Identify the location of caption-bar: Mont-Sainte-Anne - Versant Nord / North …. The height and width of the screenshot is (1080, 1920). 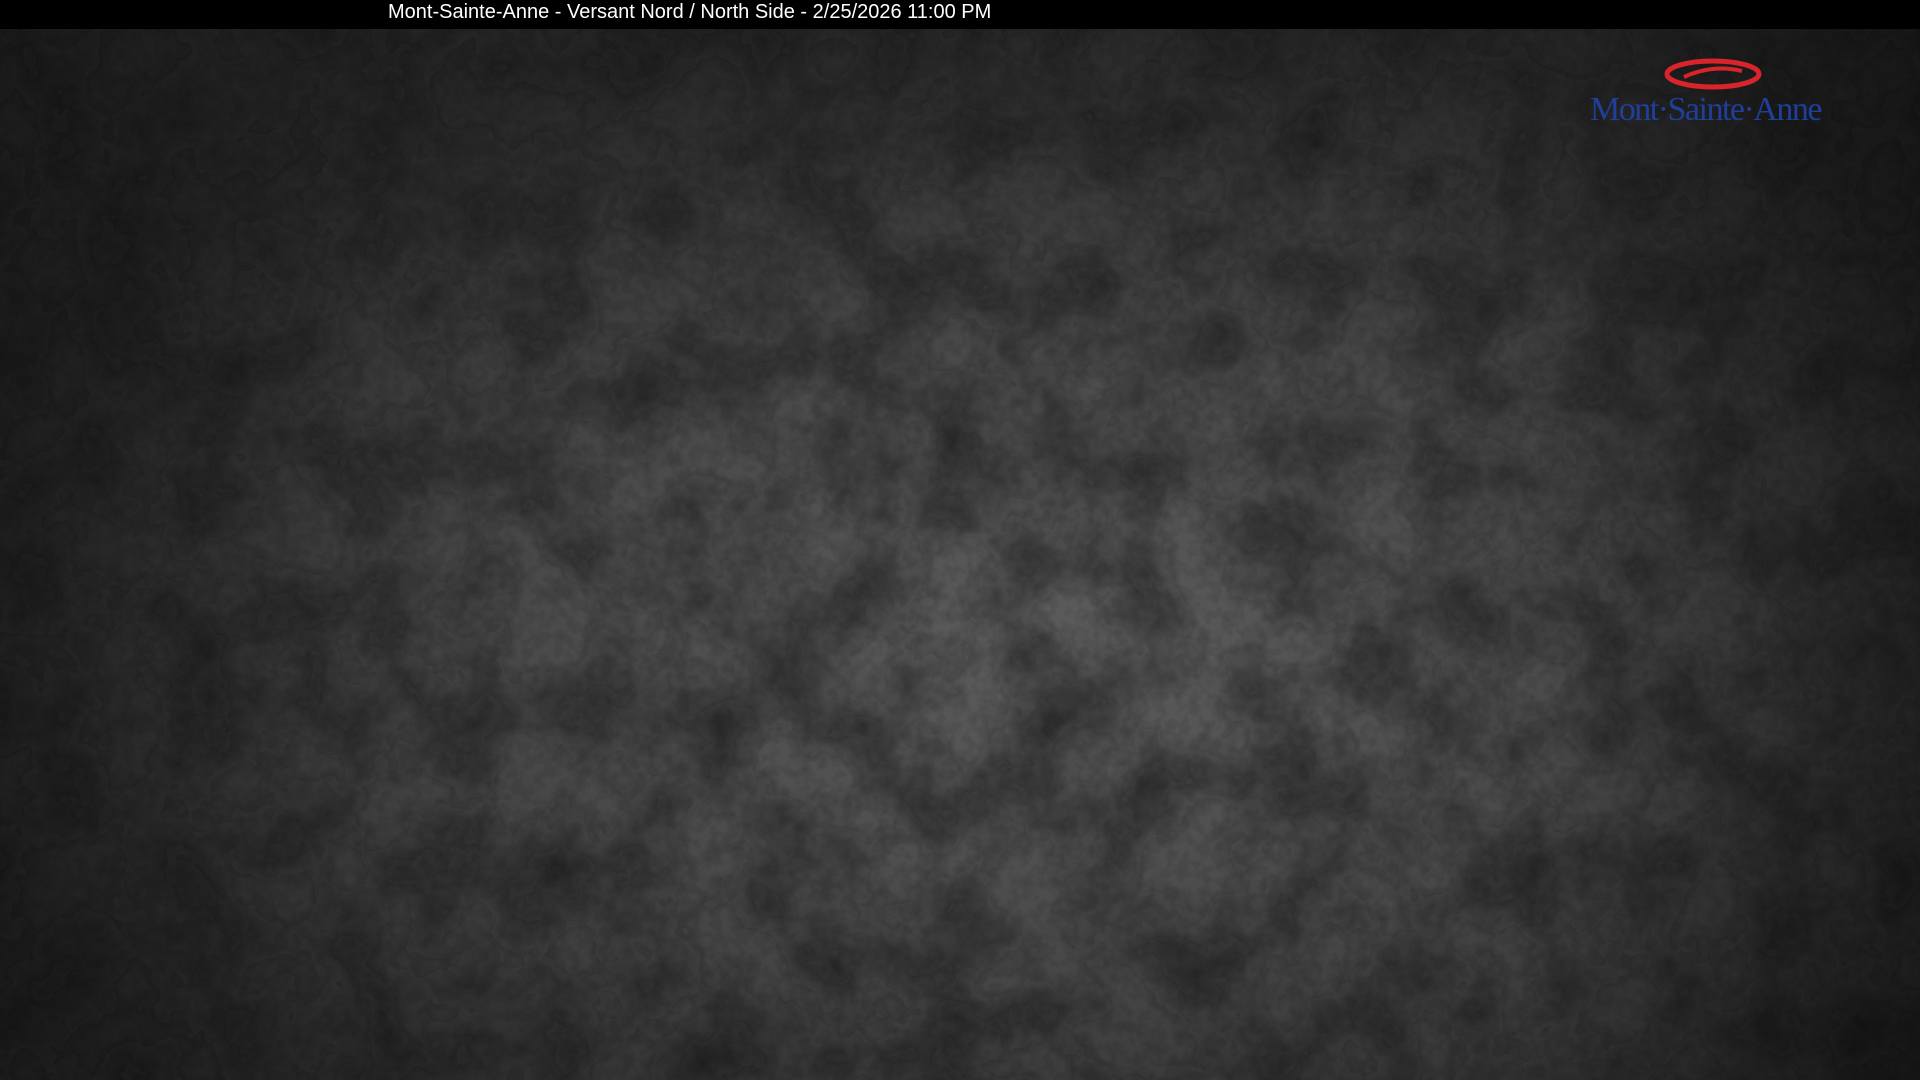
(960, 14).